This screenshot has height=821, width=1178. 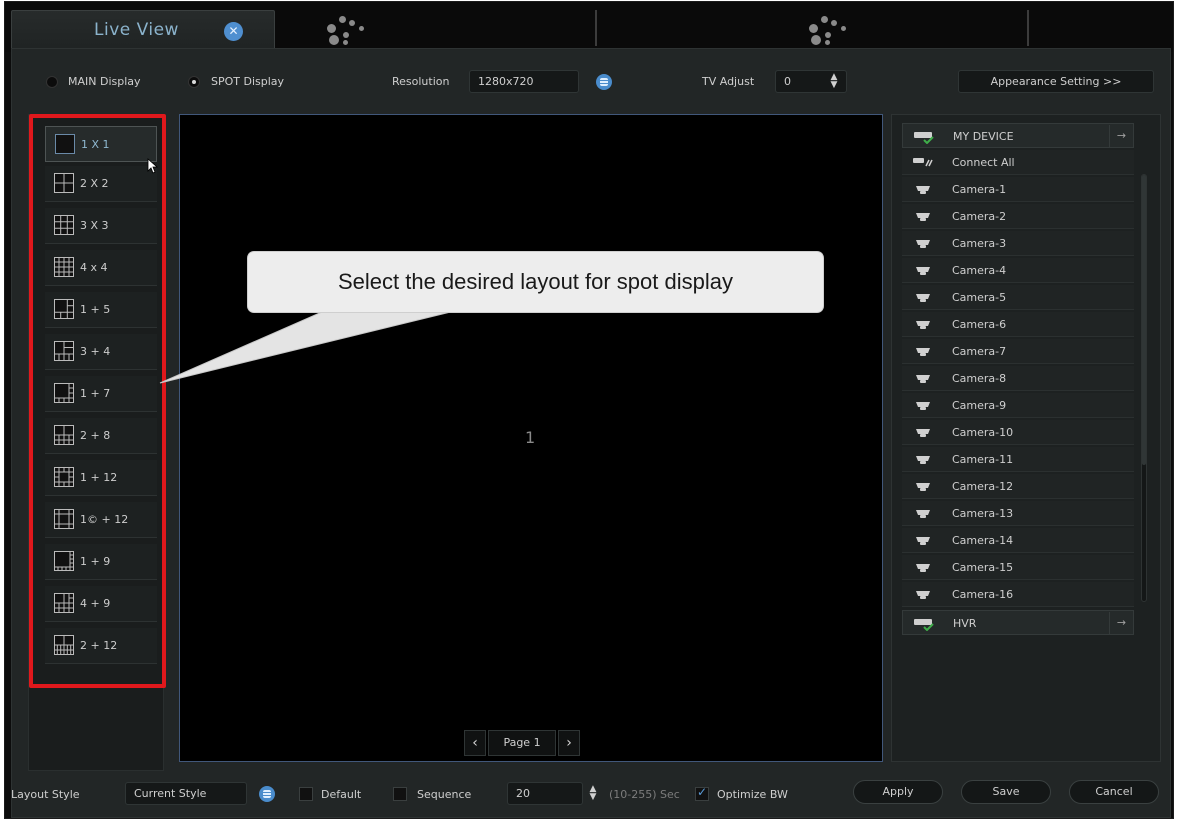 What do you see at coordinates (45, 794) in the screenshot?
I see `layout-style-label: Layout Style` at bounding box center [45, 794].